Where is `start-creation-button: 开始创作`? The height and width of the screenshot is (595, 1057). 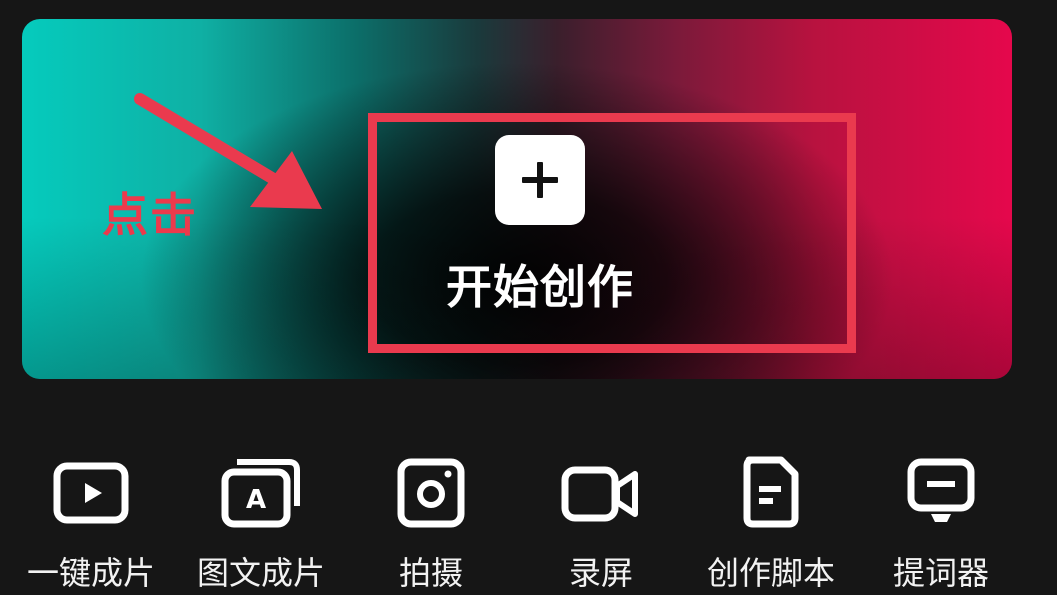
start-creation-button: 开始创作 is located at coordinates (537, 224).